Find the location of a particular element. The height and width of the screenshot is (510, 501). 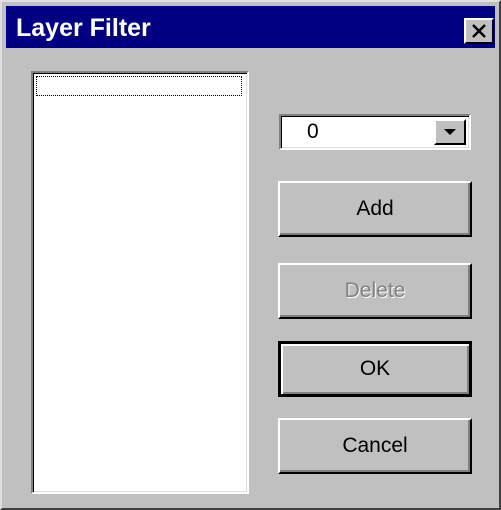

dropdown-arrow-button is located at coordinates (450, 132).